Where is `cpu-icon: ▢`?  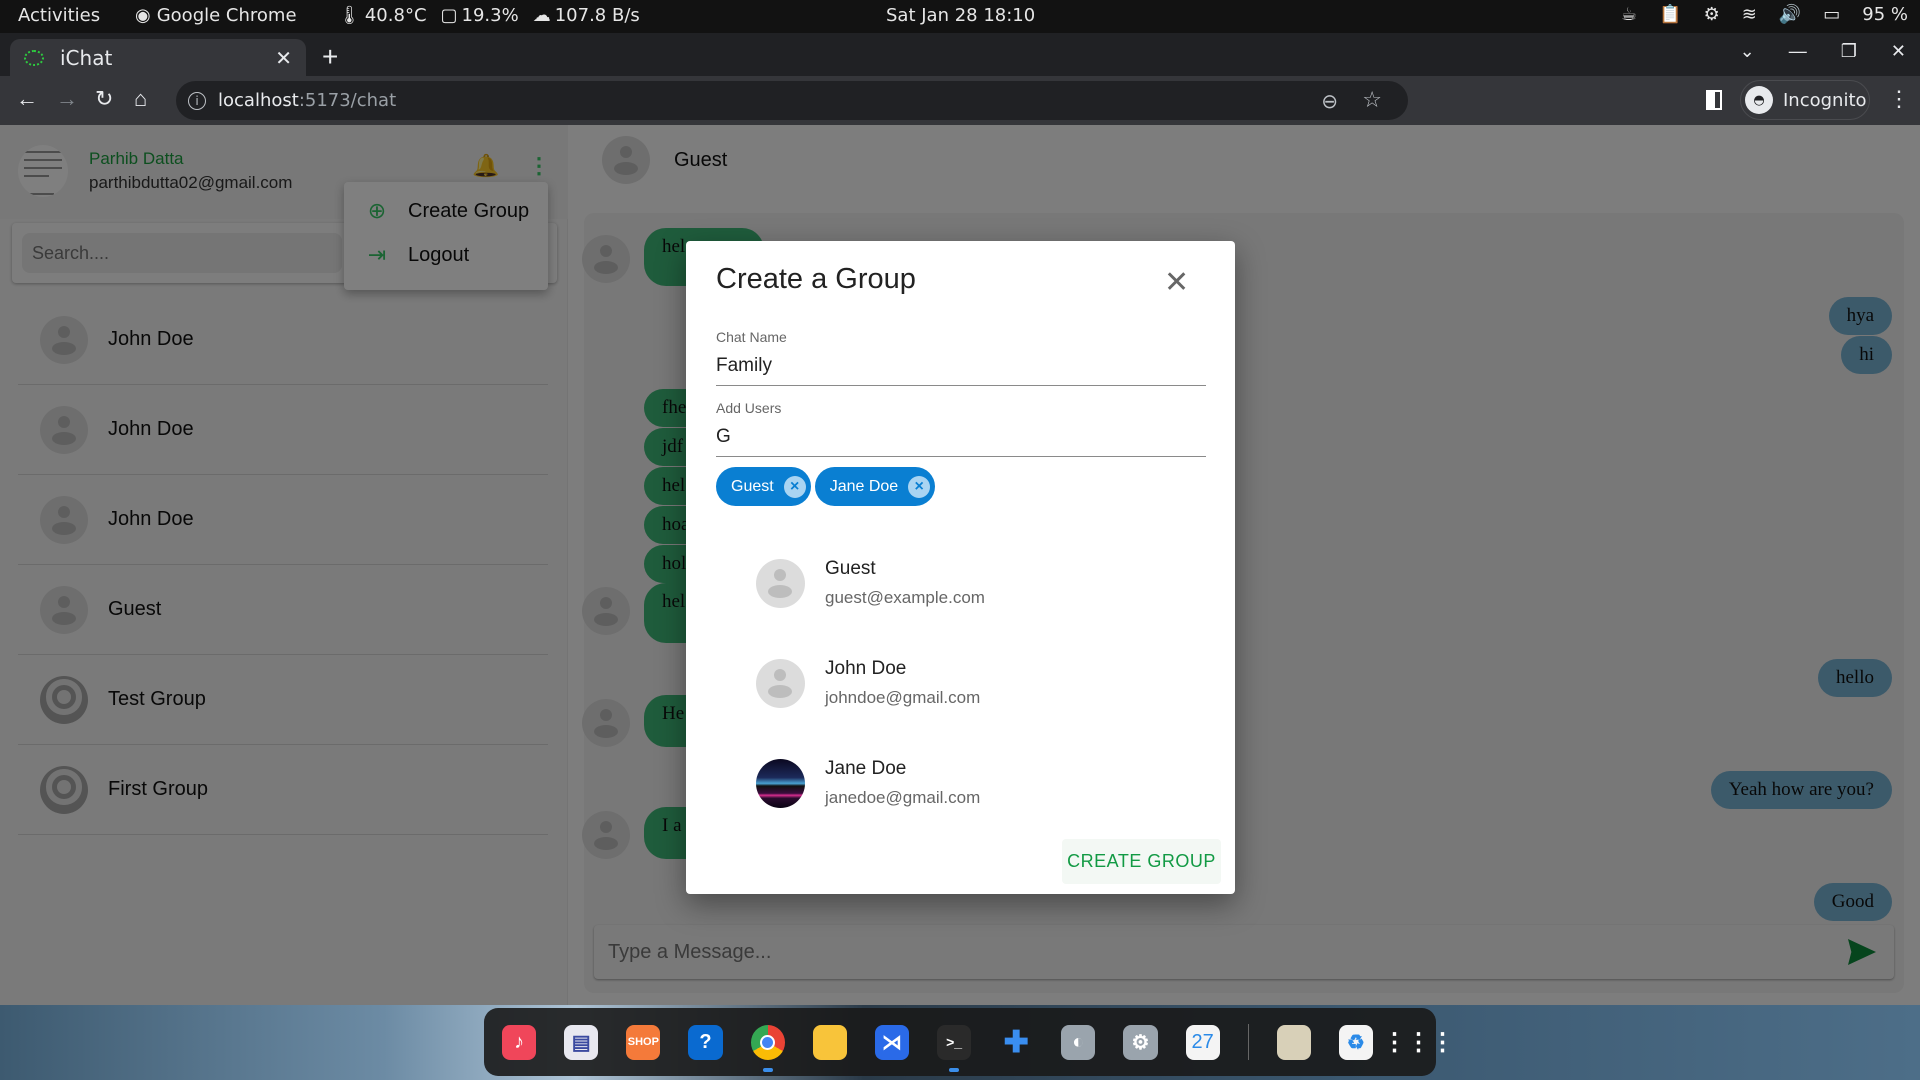 cpu-icon: ▢ is located at coordinates (449, 15).